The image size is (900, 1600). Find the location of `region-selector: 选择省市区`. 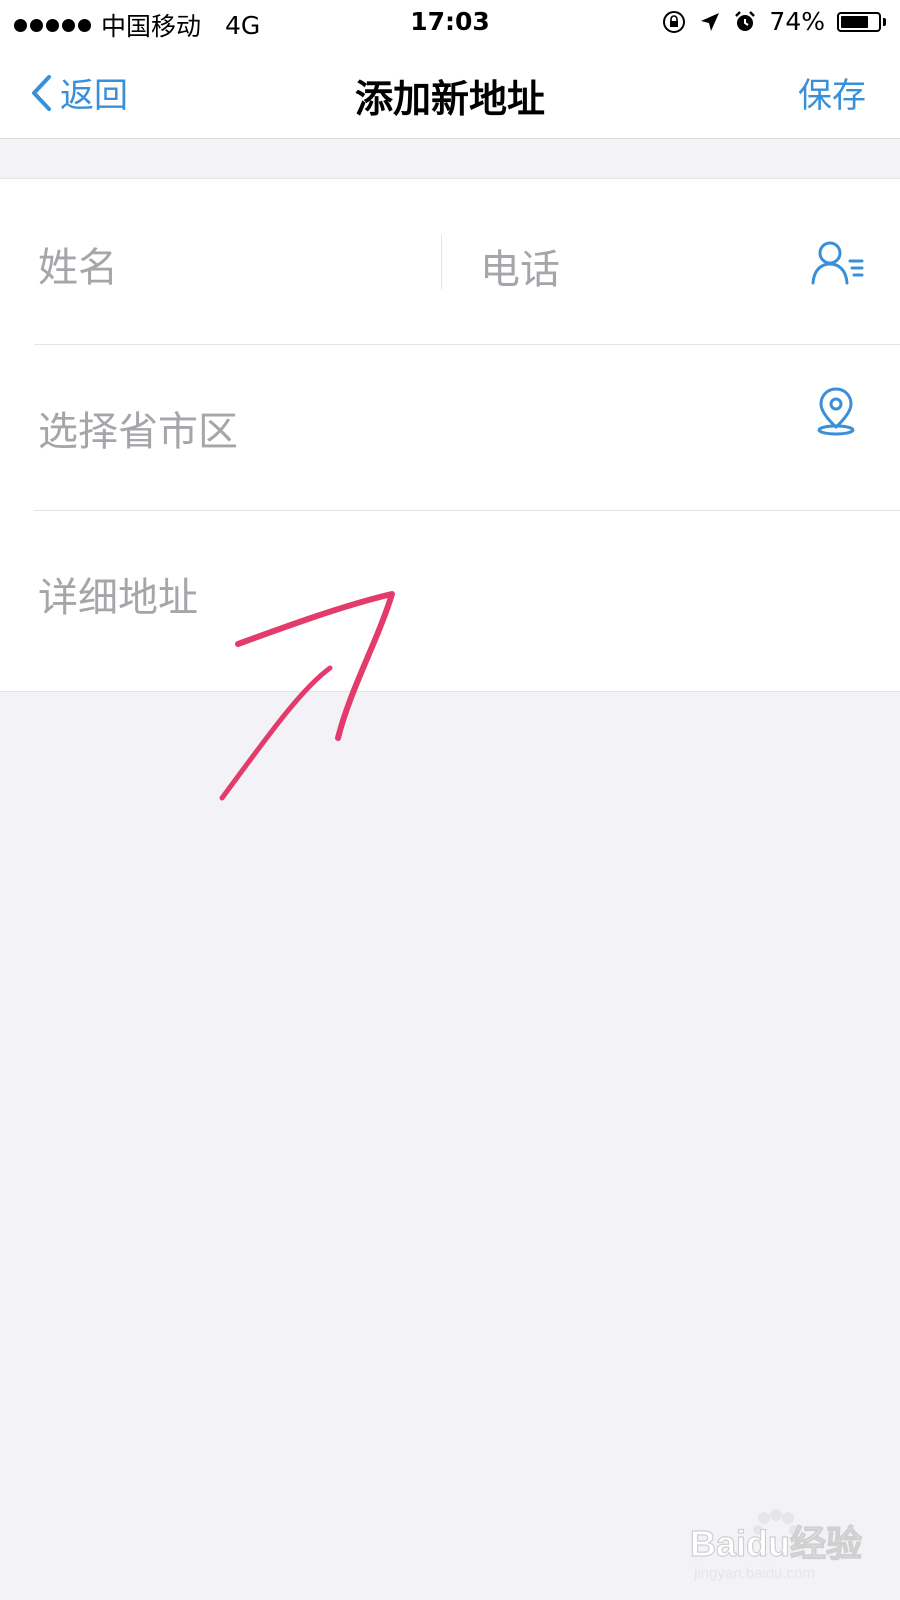

region-selector: 选择省市区 is located at coordinates (138, 428).